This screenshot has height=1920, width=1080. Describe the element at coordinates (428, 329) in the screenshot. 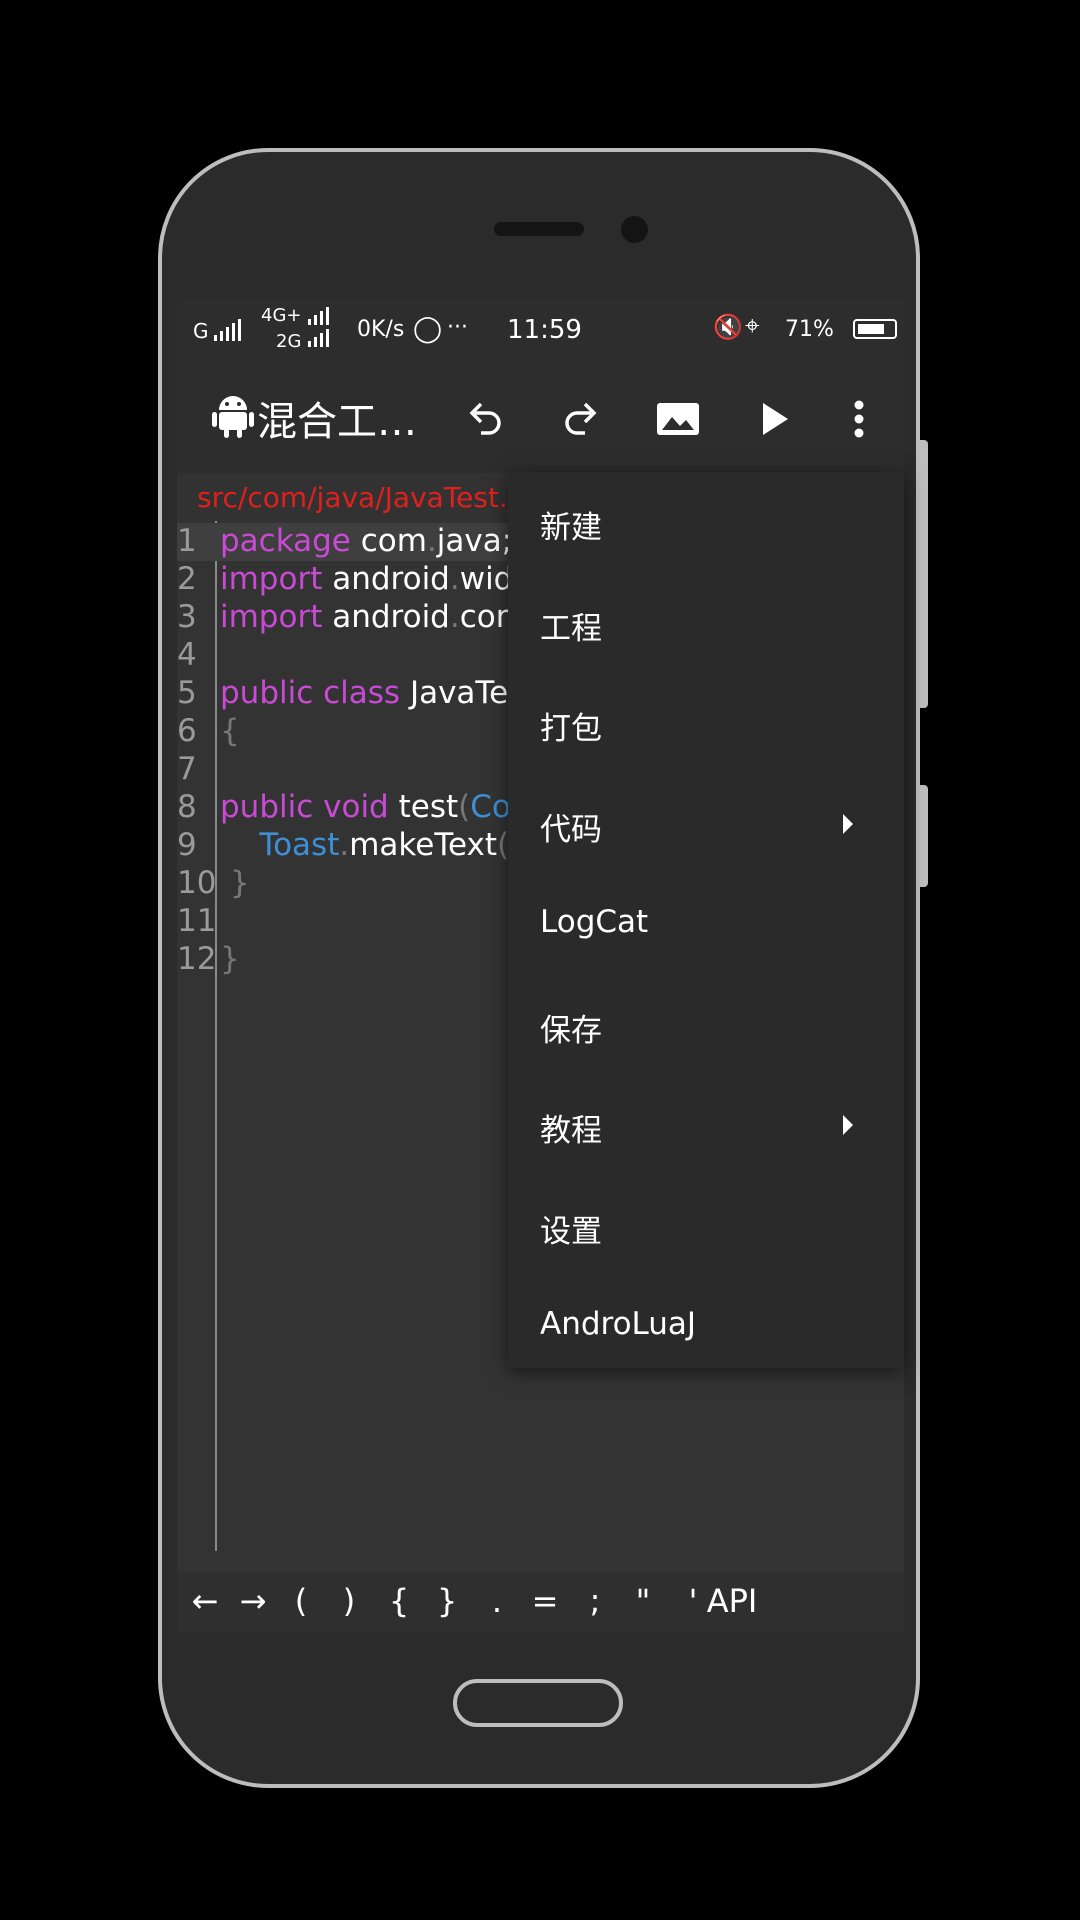

I see `qq-icon: ◯` at that location.